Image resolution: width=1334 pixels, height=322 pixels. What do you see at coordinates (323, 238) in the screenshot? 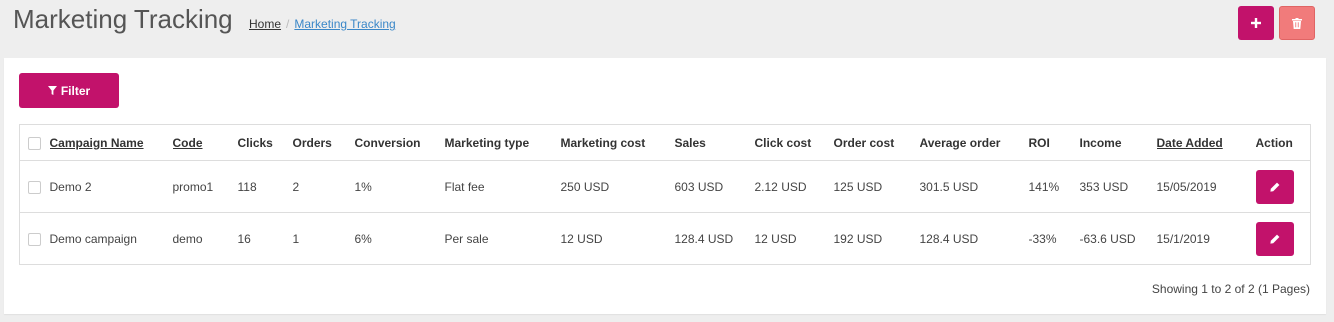
I see `cell-orders: 1` at bounding box center [323, 238].